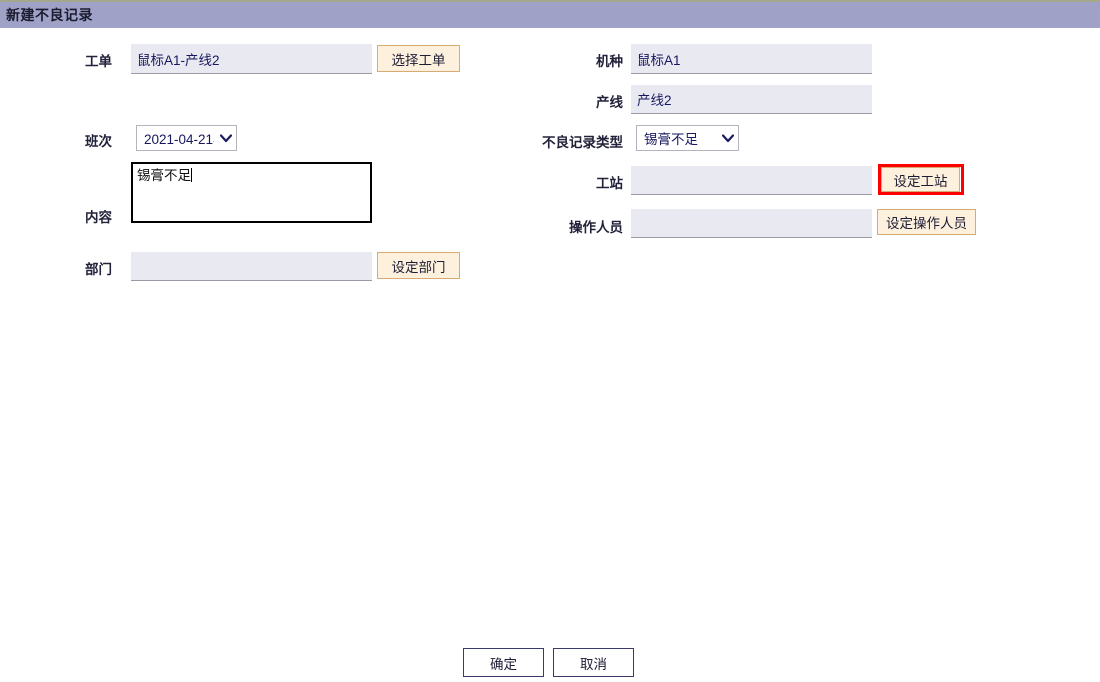  What do you see at coordinates (671, 139) in the screenshot?
I see `defect-type-select-value: 锡膏不足` at bounding box center [671, 139].